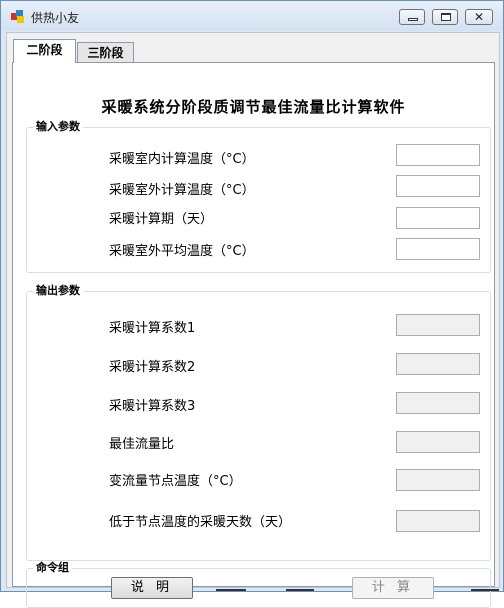 Image resolution: width=504 pixels, height=608 pixels. Describe the element at coordinates (105, 53) in the screenshot. I see `tab-stage-three: 三阶段` at that location.